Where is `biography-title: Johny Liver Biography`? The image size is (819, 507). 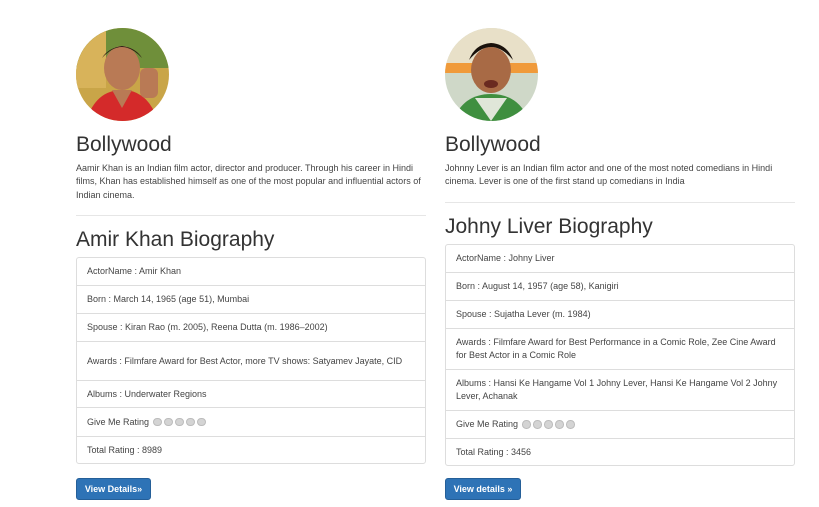 biography-title: Johny Liver Biography is located at coordinates (549, 226).